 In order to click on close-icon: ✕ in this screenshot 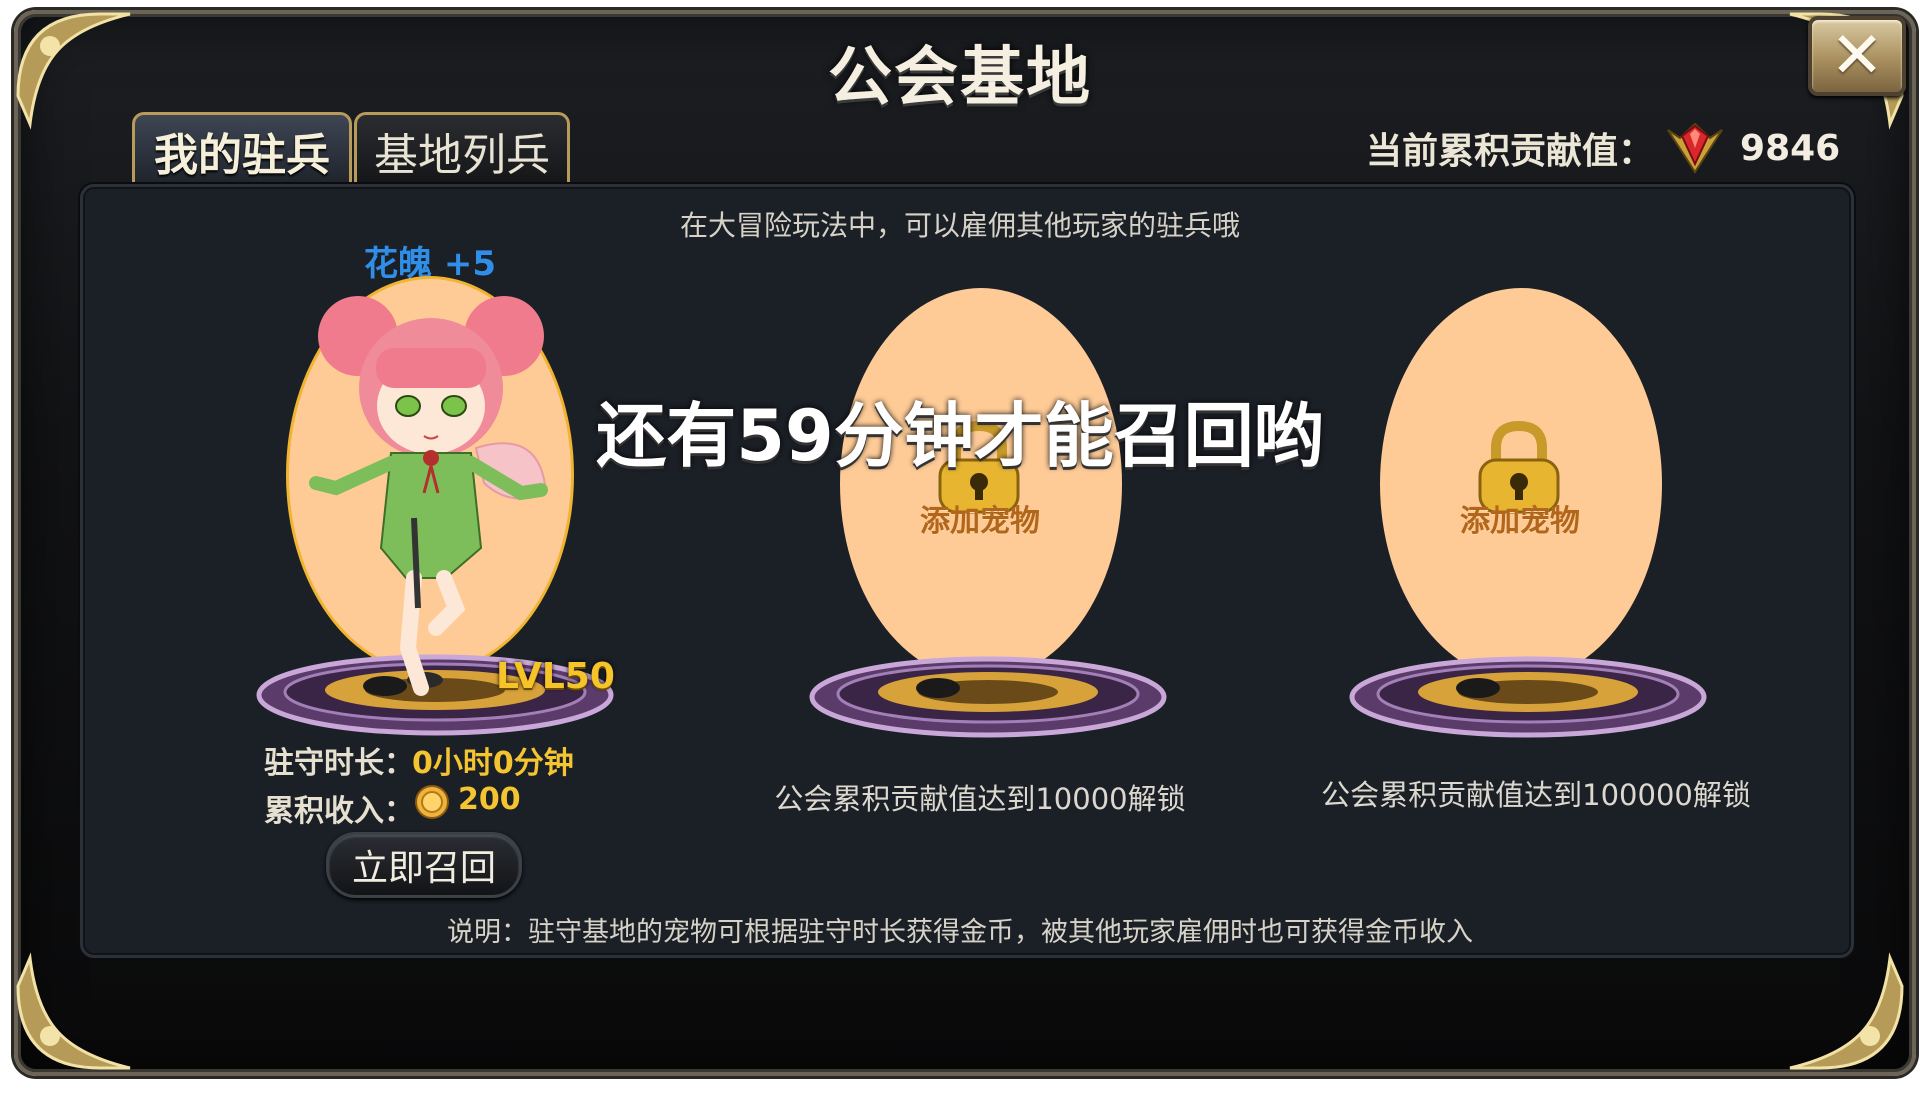, I will do `click(1857, 56)`.